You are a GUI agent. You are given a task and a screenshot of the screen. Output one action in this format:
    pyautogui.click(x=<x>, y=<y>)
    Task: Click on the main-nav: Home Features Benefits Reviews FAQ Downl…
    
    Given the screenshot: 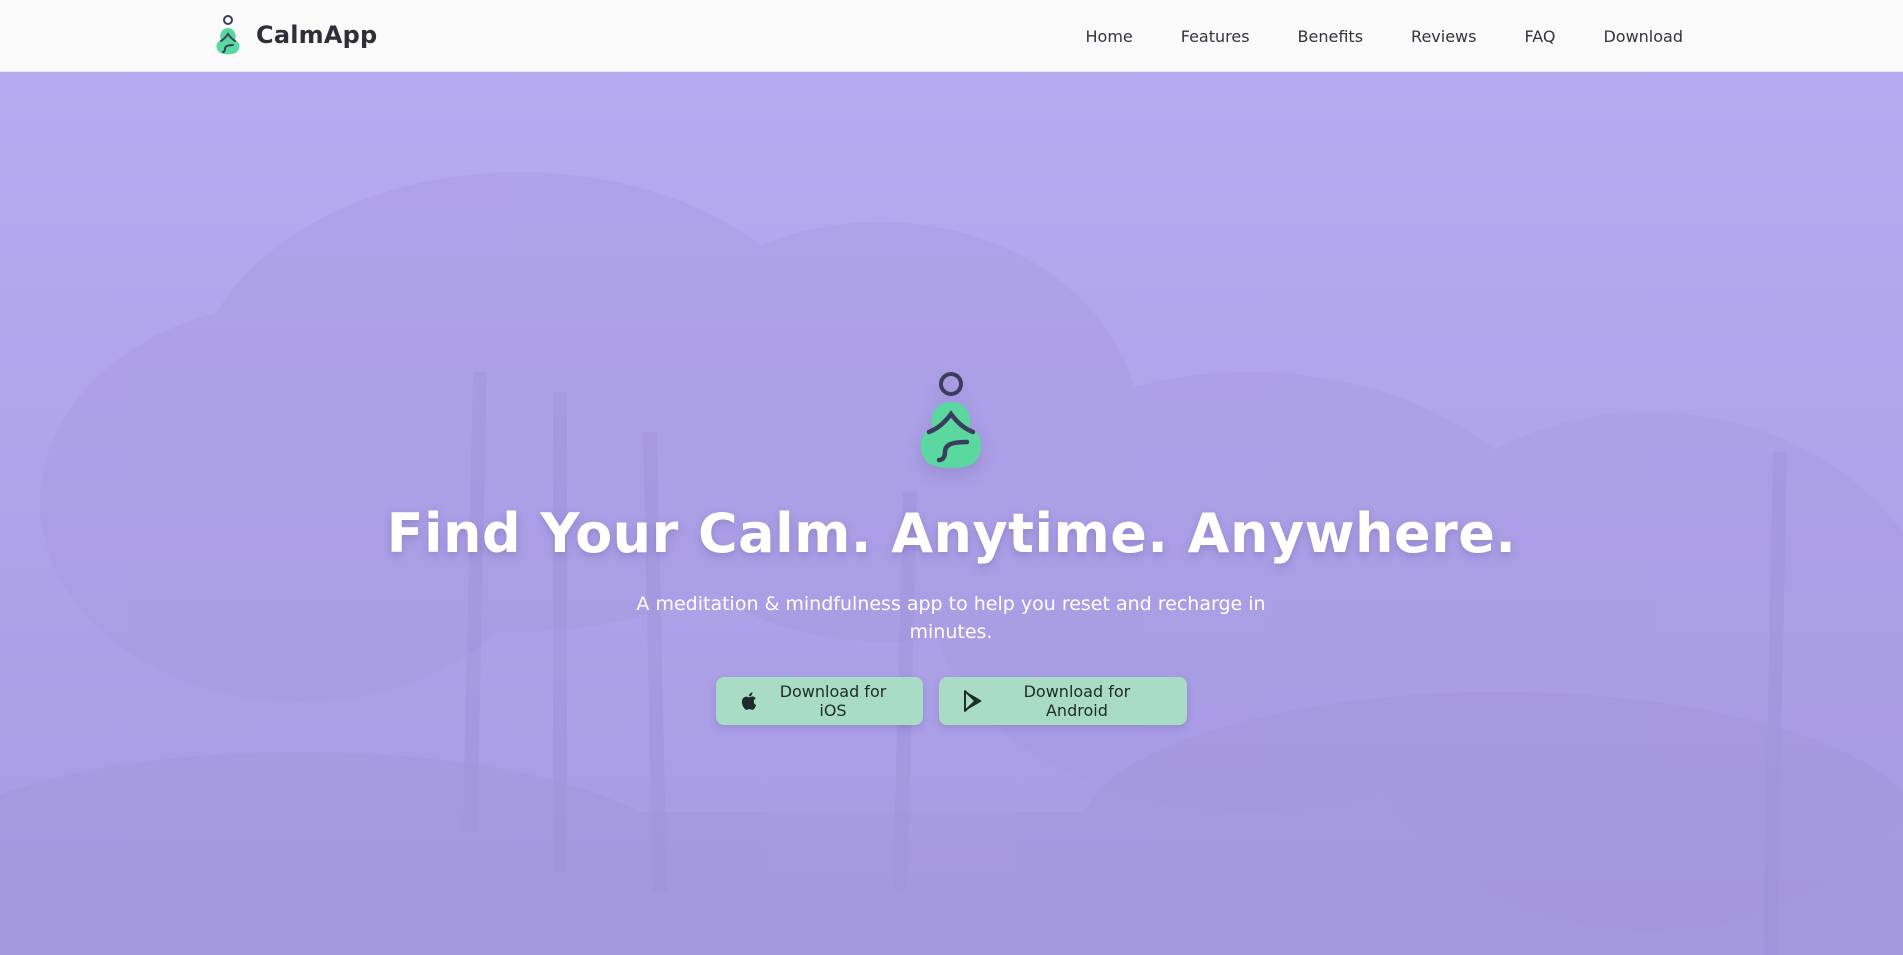 What is the action you would take?
    pyautogui.click(x=1385, y=36)
    